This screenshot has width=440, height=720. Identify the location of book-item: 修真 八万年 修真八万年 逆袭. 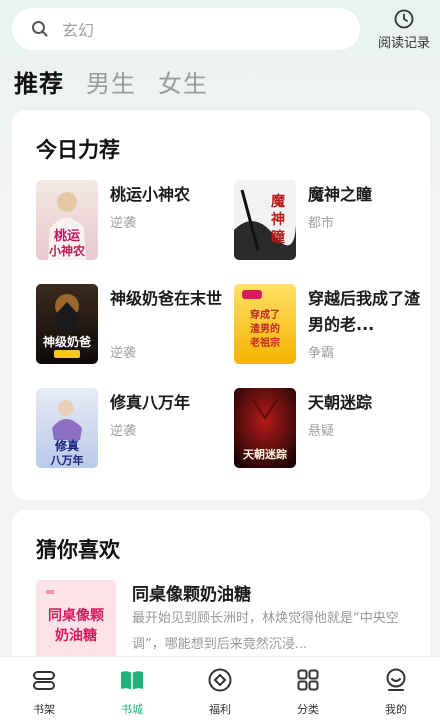
(131, 428).